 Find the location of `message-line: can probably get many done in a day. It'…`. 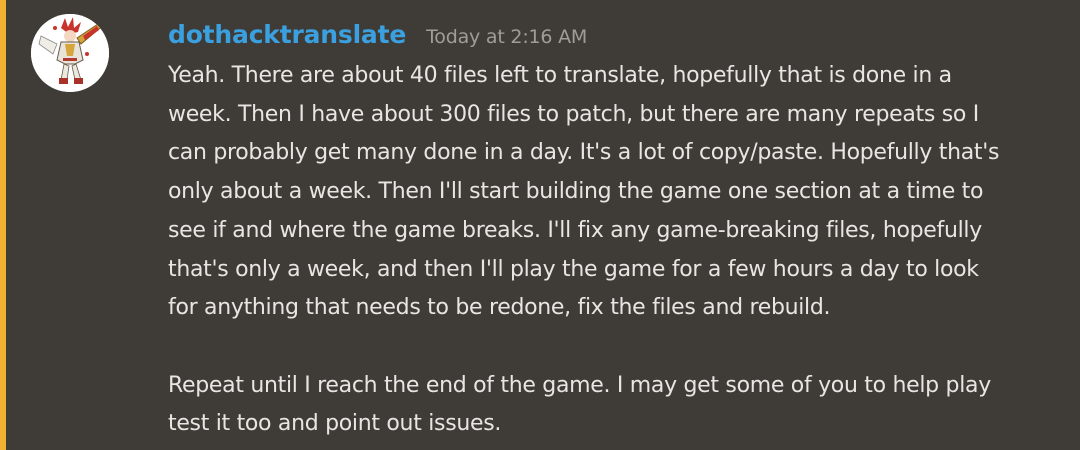

message-line: can probably get many done in a day. It'… is located at coordinates (584, 153).